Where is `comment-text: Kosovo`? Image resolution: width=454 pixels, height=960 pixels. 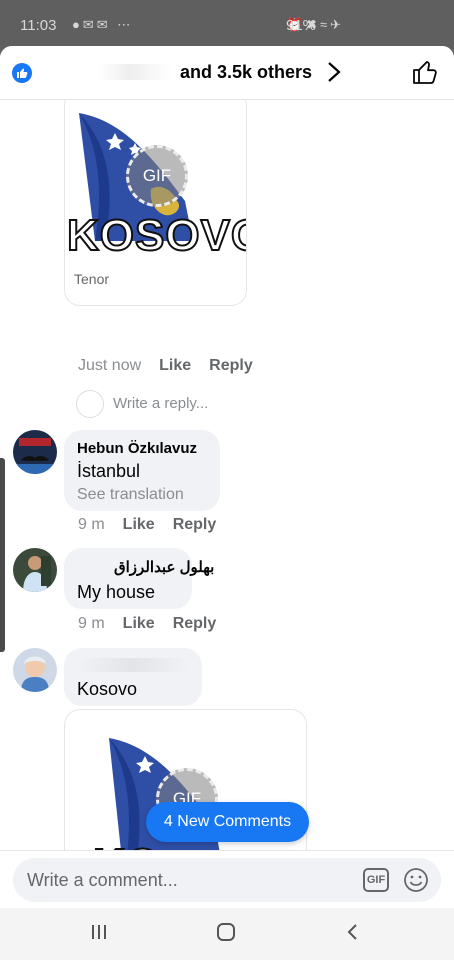
comment-text: Kosovo is located at coordinates (107, 689).